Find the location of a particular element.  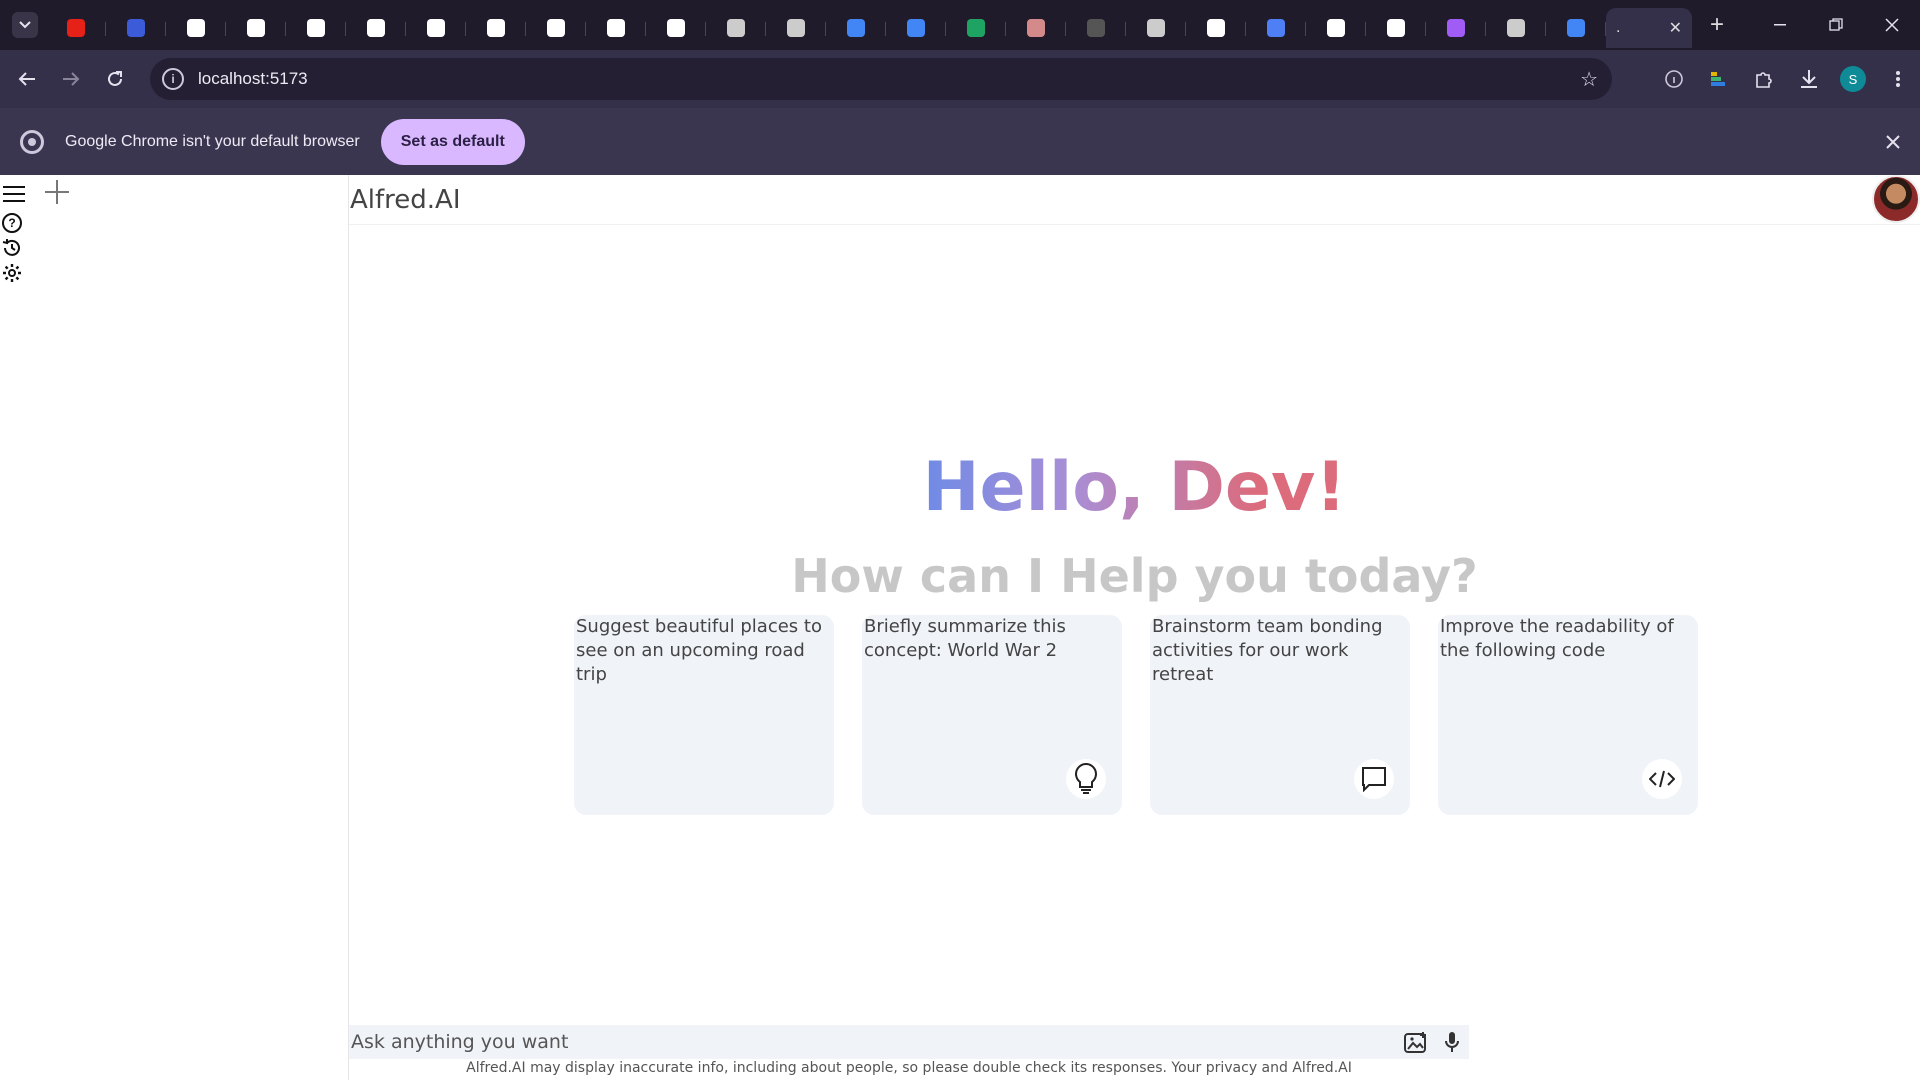

reload-button is located at coordinates (115, 79).